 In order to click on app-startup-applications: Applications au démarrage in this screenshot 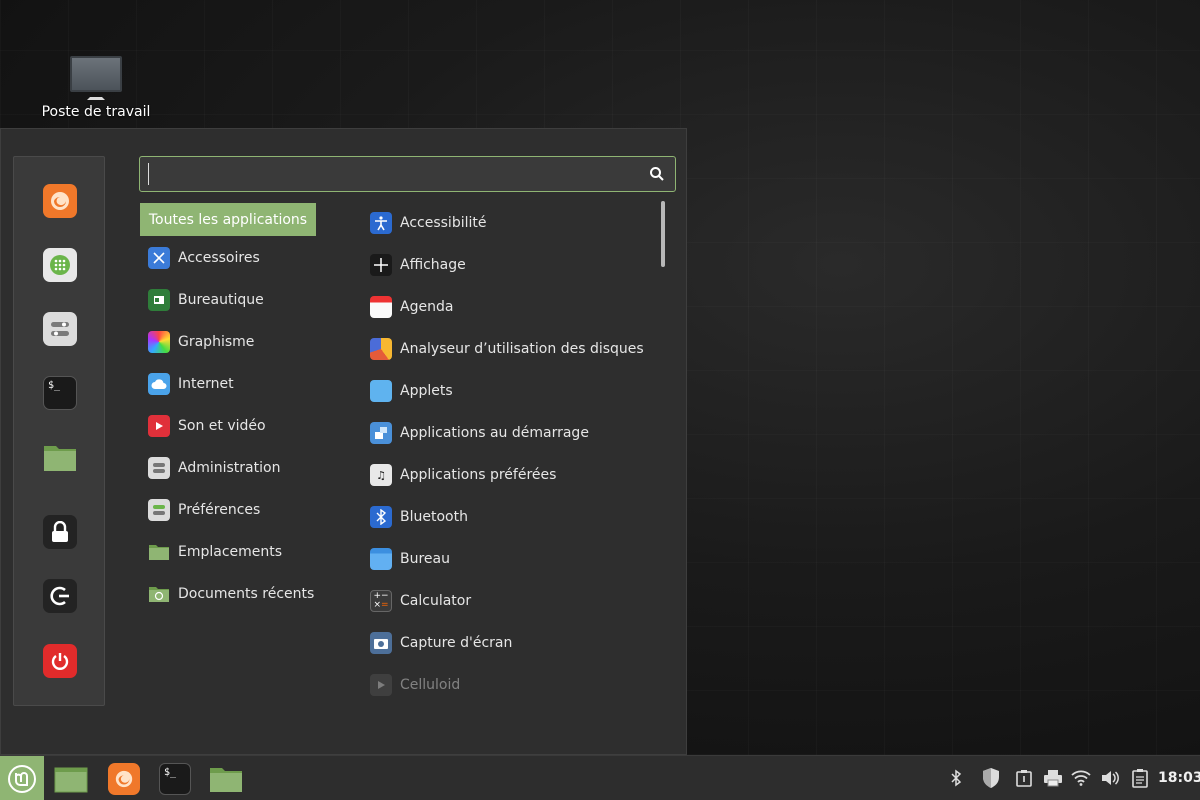, I will do `click(479, 433)`.